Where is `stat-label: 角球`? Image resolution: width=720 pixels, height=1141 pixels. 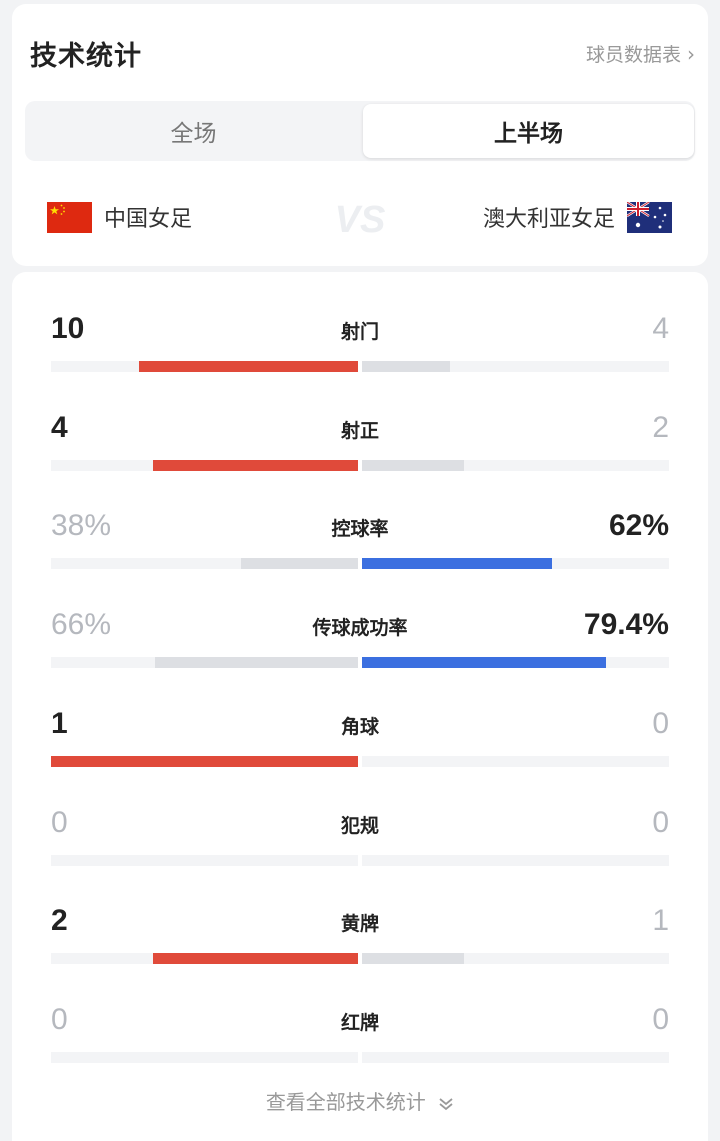 stat-label: 角球 is located at coordinates (359, 727).